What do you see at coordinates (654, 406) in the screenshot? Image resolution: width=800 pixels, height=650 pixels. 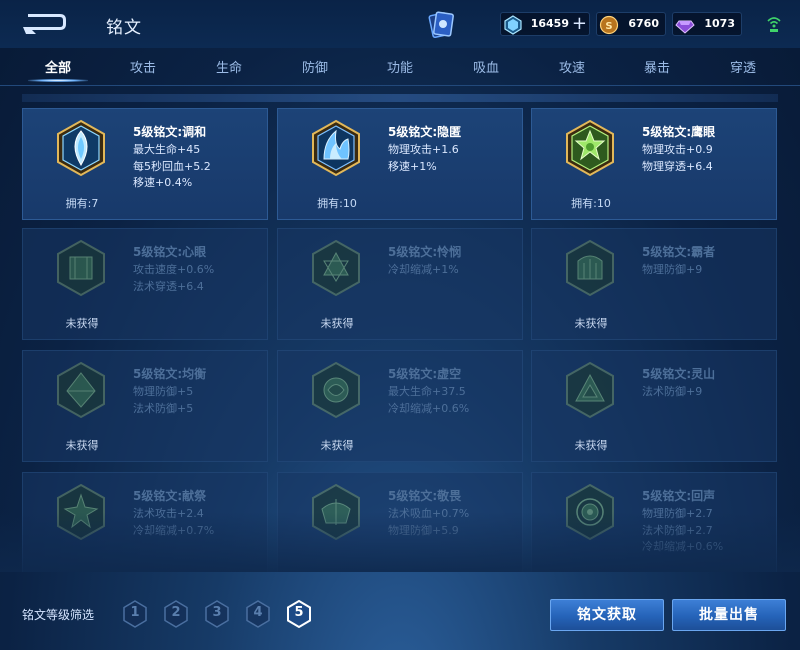 I see `inscription-card-spirit-mountain: 5级铭文:灵山 法术防御+9 未获得` at bounding box center [654, 406].